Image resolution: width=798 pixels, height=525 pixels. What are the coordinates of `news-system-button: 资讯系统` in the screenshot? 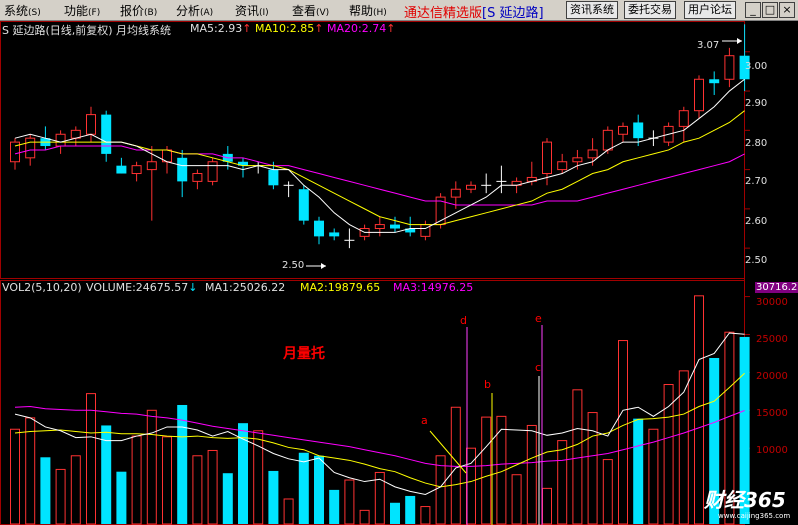 It's located at (592, 10).